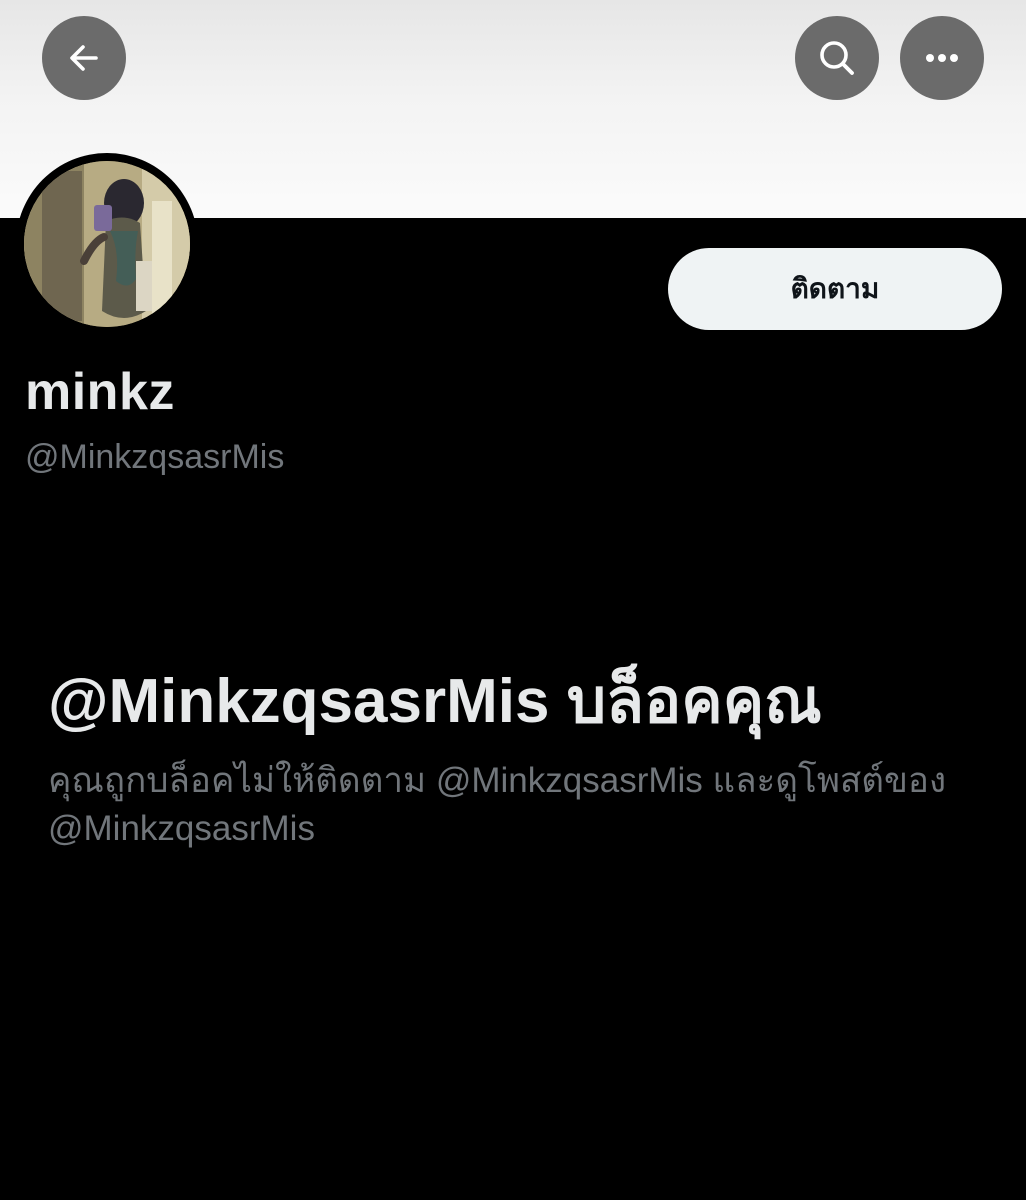 The width and height of the screenshot is (1026, 1200). I want to click on blocked-title: @MinkzqsasrMis บล็อคคุณ, so click(435, 701).